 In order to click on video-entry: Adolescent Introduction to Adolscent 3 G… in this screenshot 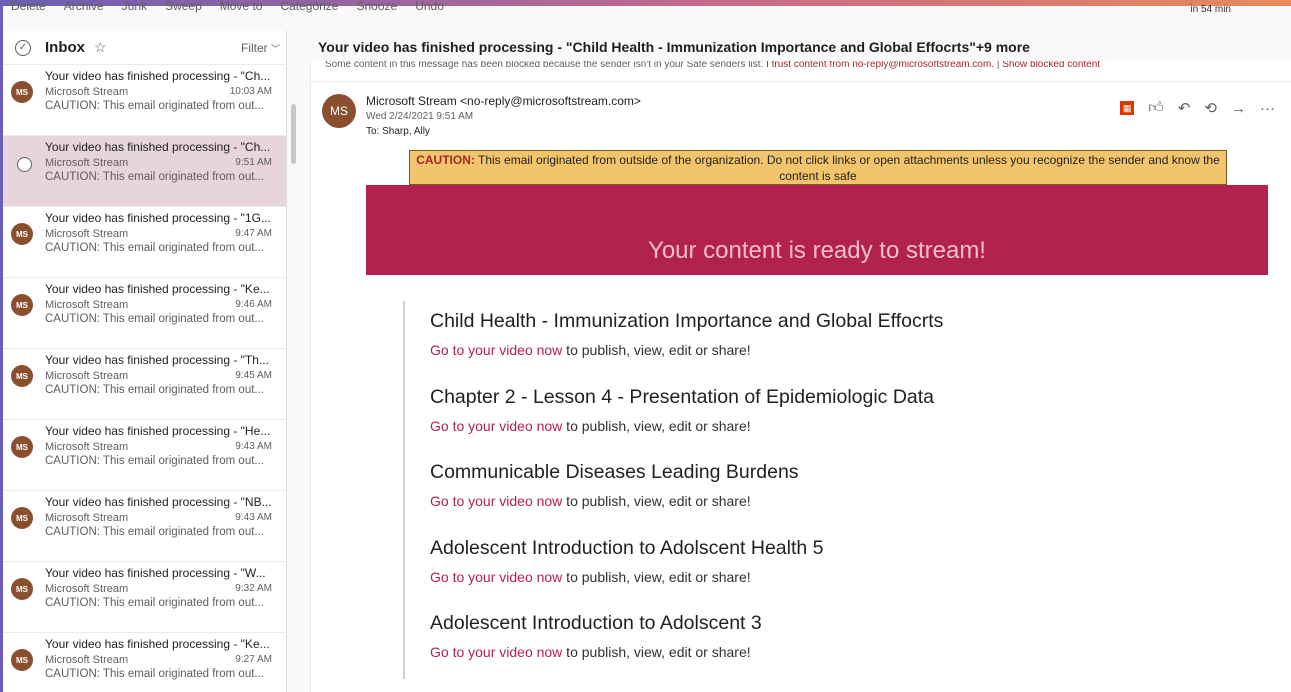, I will do `click(833, 641)`.